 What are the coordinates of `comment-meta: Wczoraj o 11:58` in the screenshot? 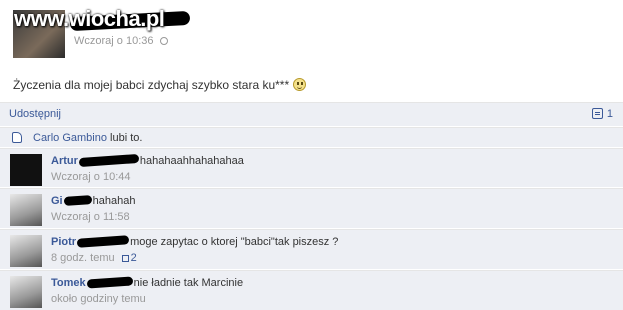 It's located at (90, 217).